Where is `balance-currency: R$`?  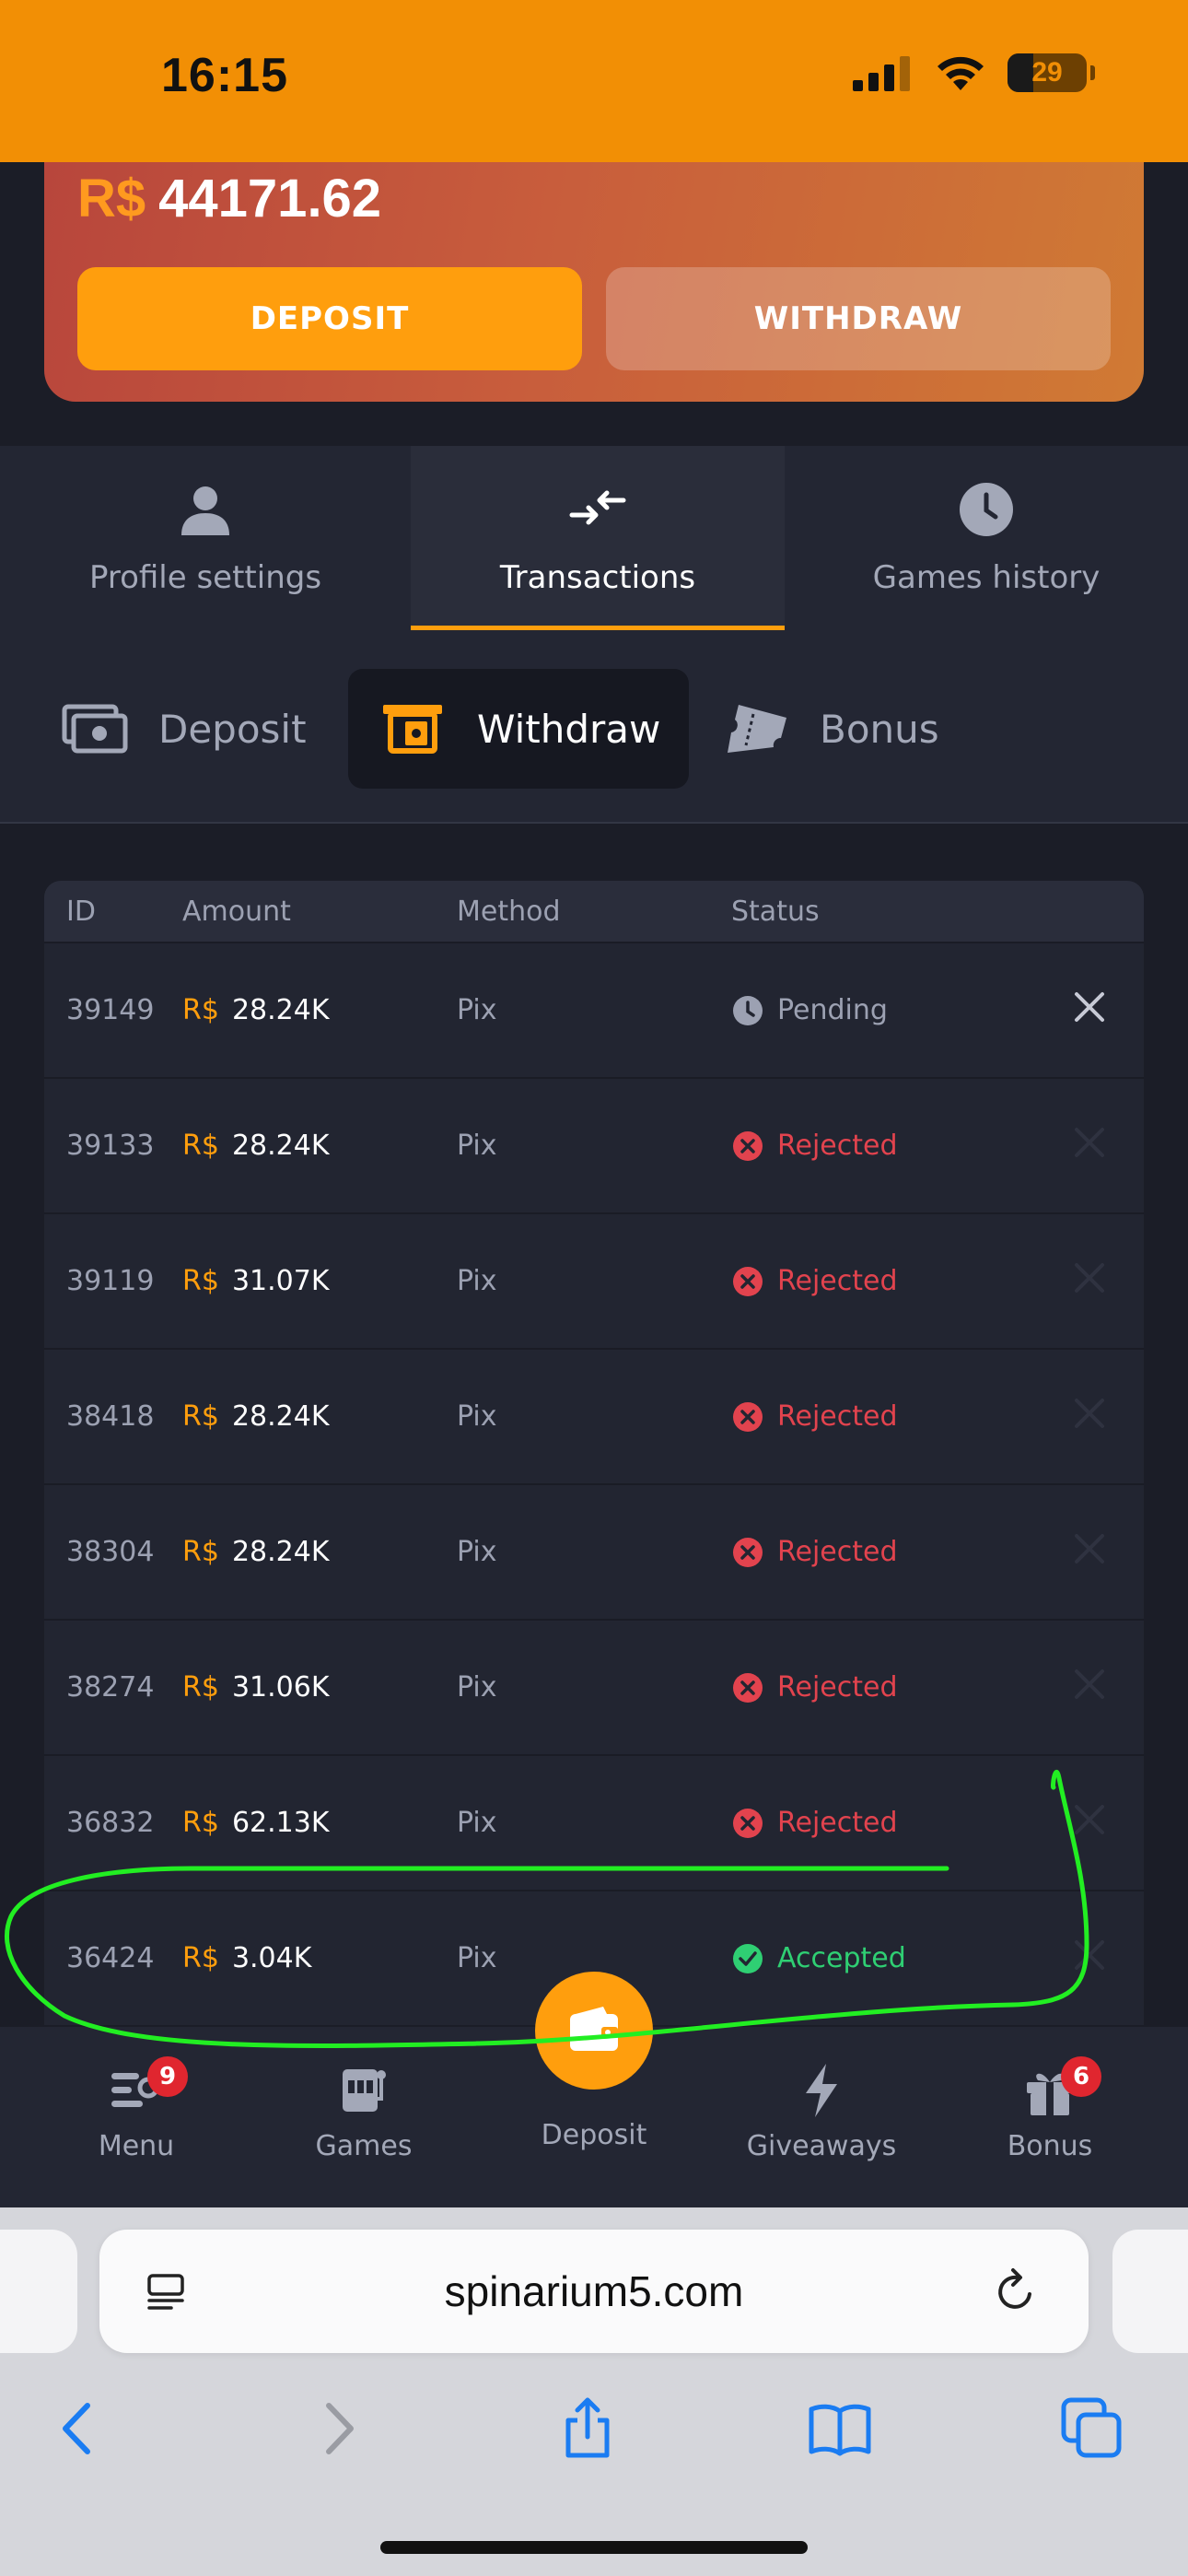
balance-currency: R$ is located at coordinates (111, 198).